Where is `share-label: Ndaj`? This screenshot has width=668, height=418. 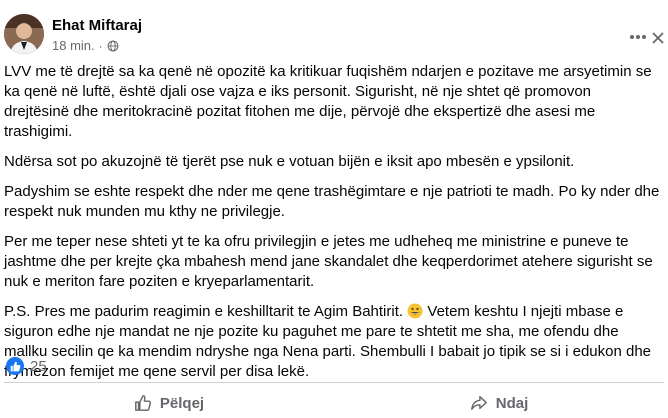 share-label: Ndaj is located at coordinates (512, 403).